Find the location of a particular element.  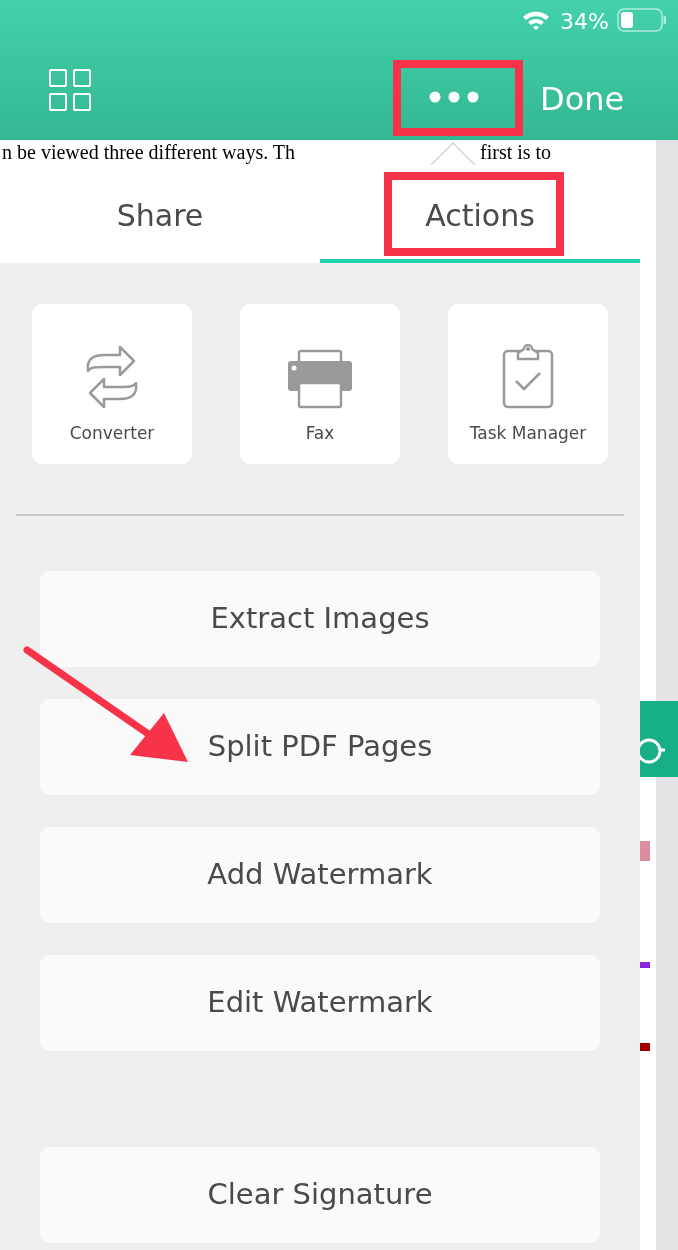

action-button: Split PDF Pages is located at coordinates (320, 747).